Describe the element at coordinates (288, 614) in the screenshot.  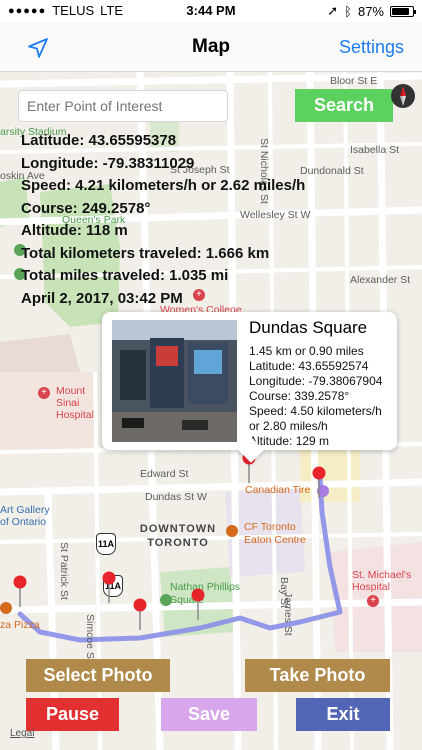
I see `street-label-james: James St` at that location.